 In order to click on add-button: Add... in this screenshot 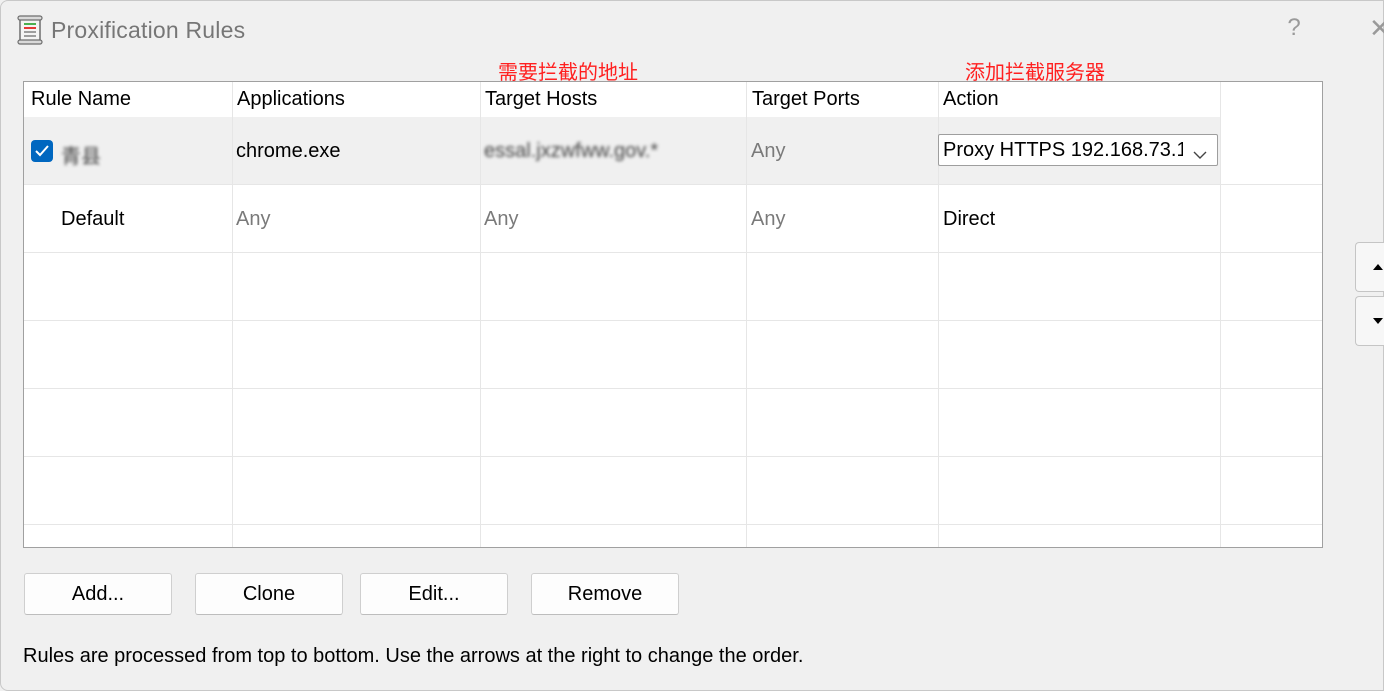, I will do `click(98, 594)`.